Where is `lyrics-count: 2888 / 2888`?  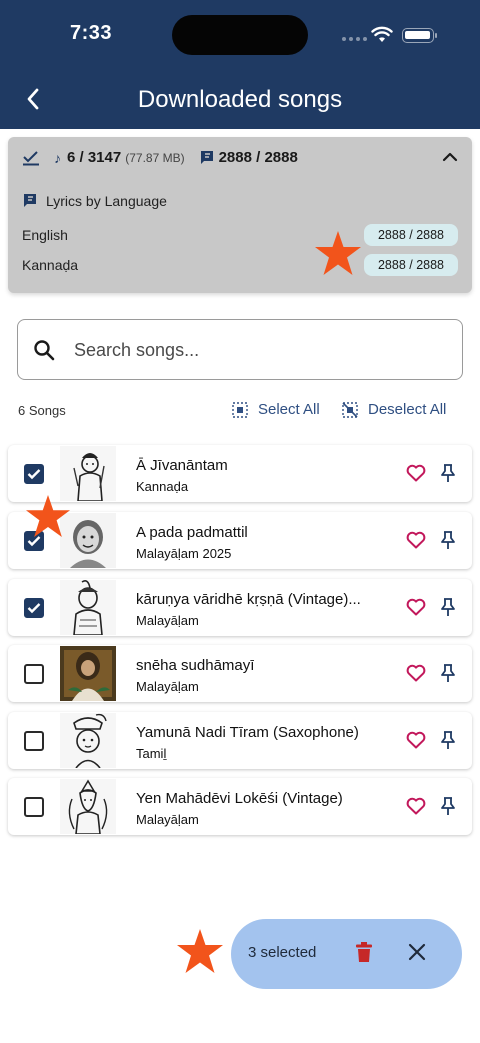 lyrics-count: 2888 / 2888 is located at coordinates (258, 157).